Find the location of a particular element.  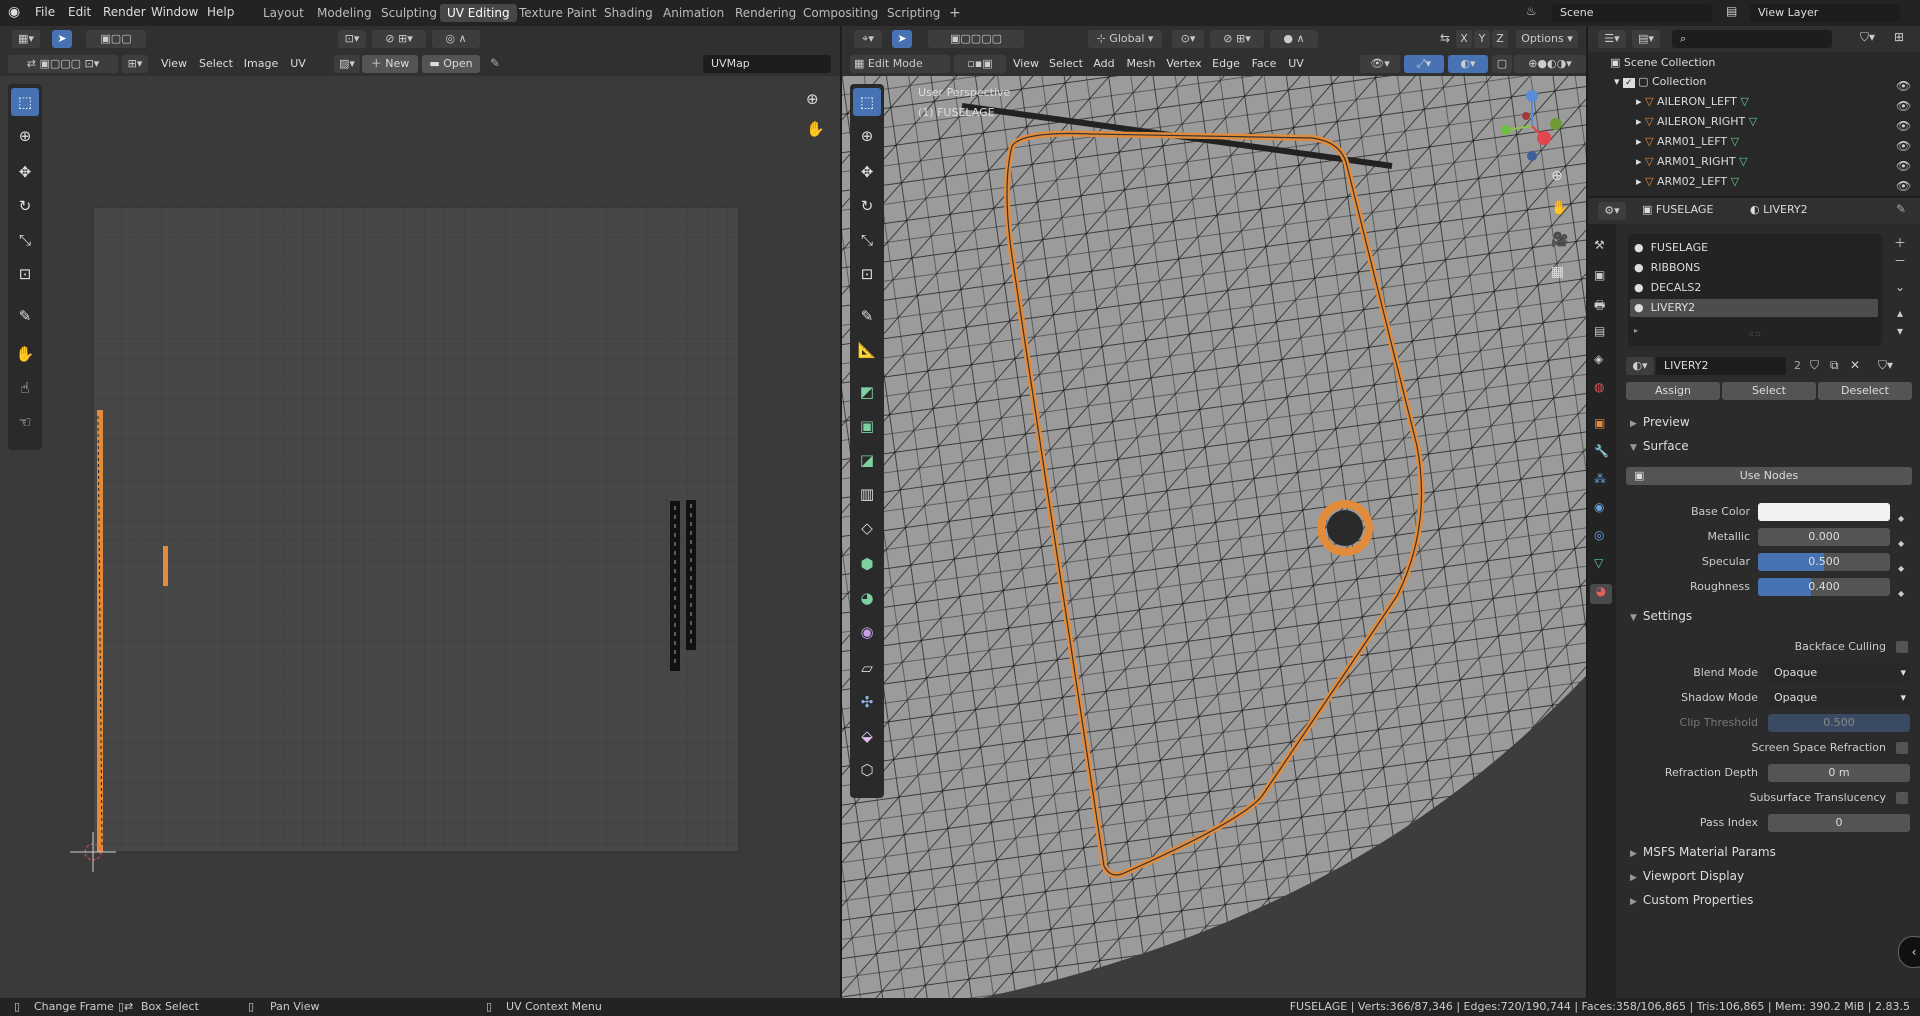

user-count: 2 is located at coordinates (1797, 365).